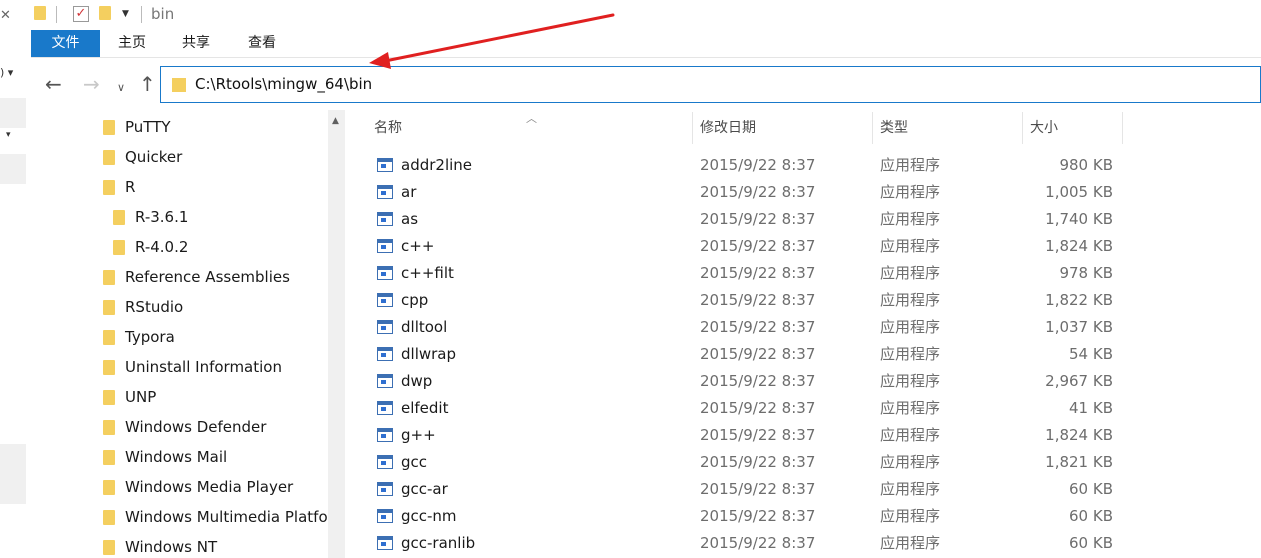  Describe the element at coordinates (139, 337) in the screenshot. I see `tree-item: Typora` at that location.